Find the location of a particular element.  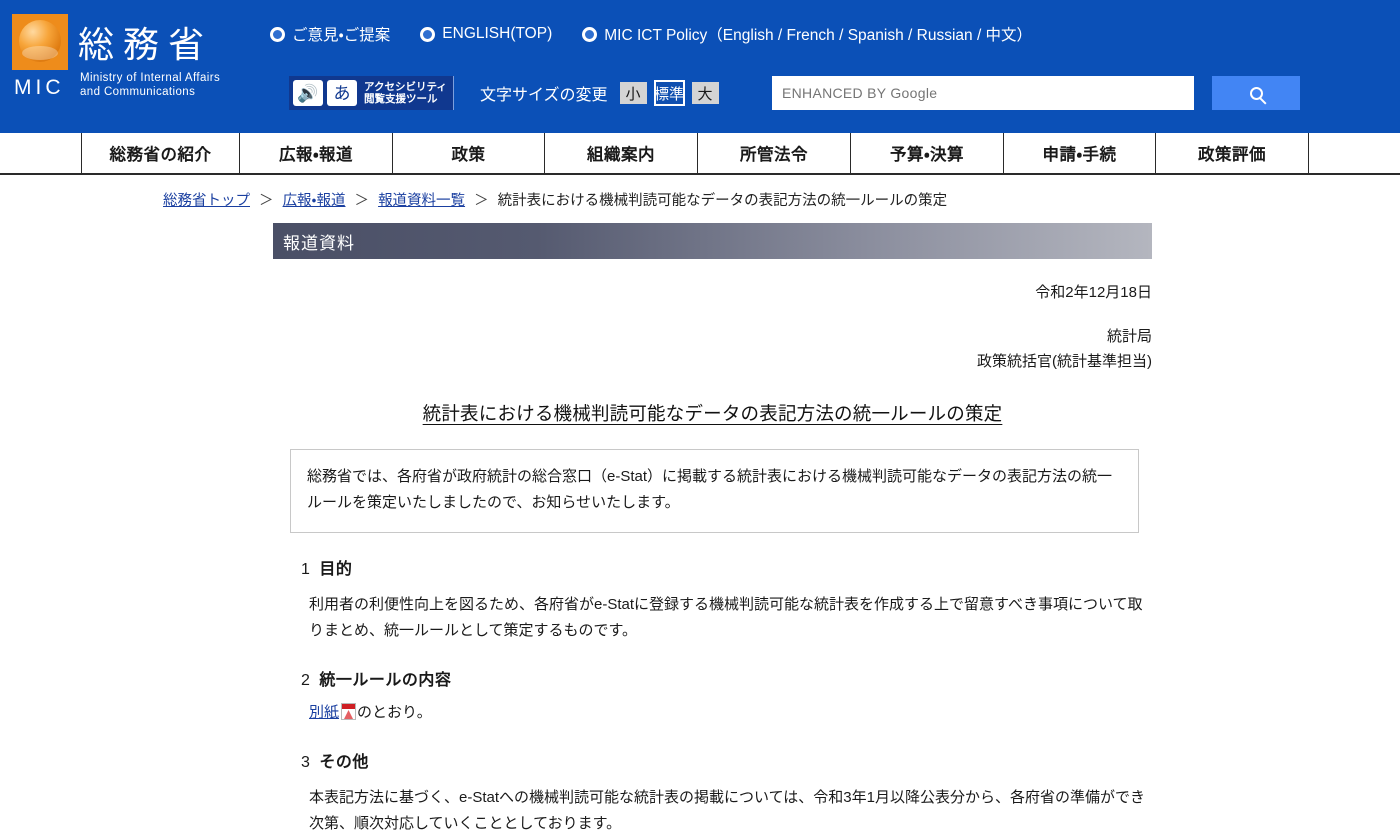

section-heading-3: 3 その他 is located at coordinates (850, 760).